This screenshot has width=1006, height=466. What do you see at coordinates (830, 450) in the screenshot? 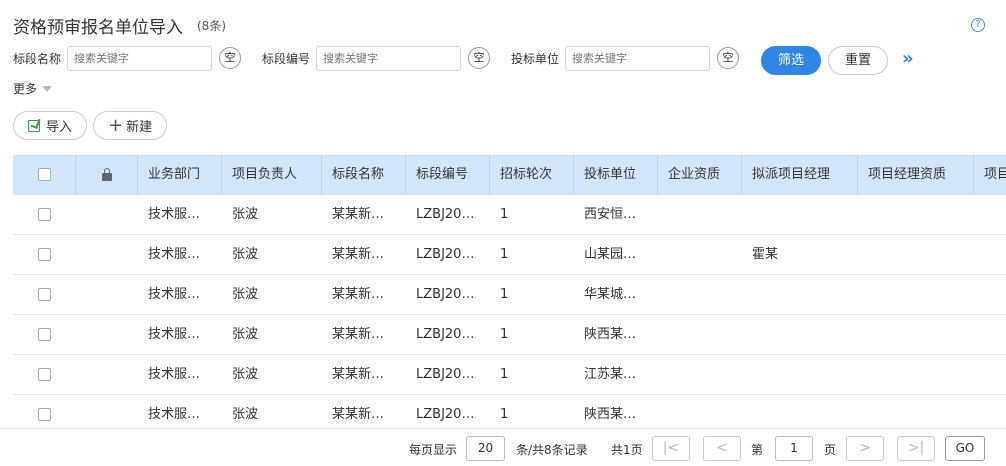
I see `page-suffix: 页` at bounding box center [830, 450].